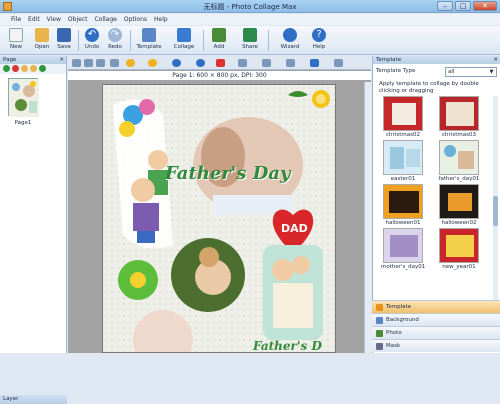 The width and height of the screenshot is (500, 404). What do you see at coordinates (33, 399) in the screenshot?
I see `layer-panel-header: Layer` at bounding box center [33, 399].